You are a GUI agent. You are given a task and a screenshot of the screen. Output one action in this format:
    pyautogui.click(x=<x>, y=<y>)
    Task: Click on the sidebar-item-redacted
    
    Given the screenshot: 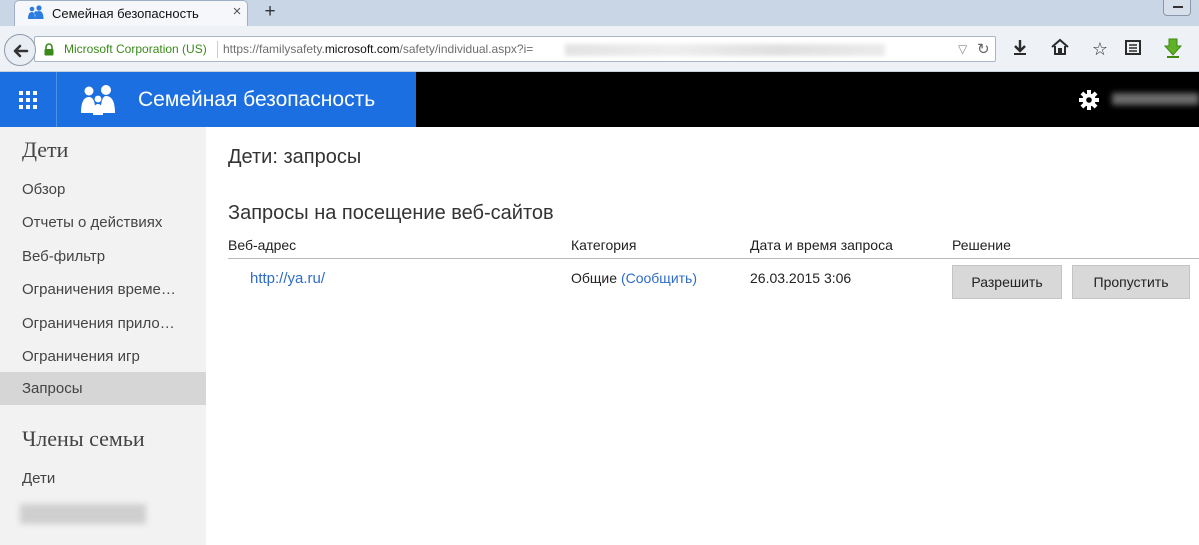 What is the action you would take?
    pyautogui.click(x=83, y=514)
    